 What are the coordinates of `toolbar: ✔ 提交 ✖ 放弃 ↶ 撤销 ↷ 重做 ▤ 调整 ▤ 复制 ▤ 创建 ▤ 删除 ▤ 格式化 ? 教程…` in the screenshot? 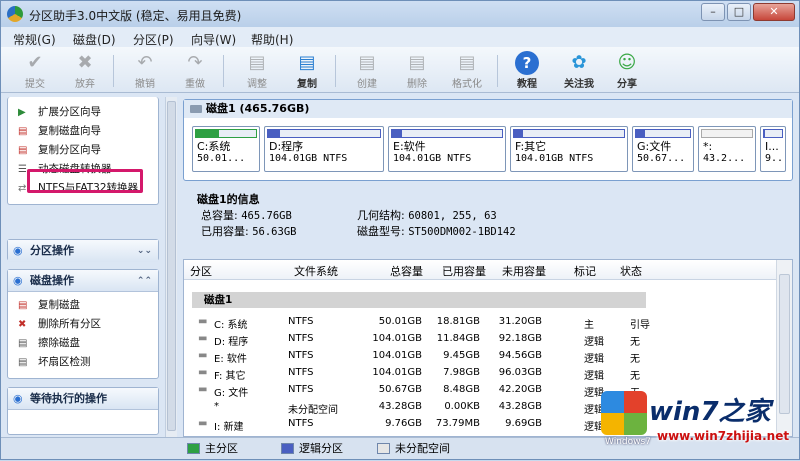 It's located at (400, 70).